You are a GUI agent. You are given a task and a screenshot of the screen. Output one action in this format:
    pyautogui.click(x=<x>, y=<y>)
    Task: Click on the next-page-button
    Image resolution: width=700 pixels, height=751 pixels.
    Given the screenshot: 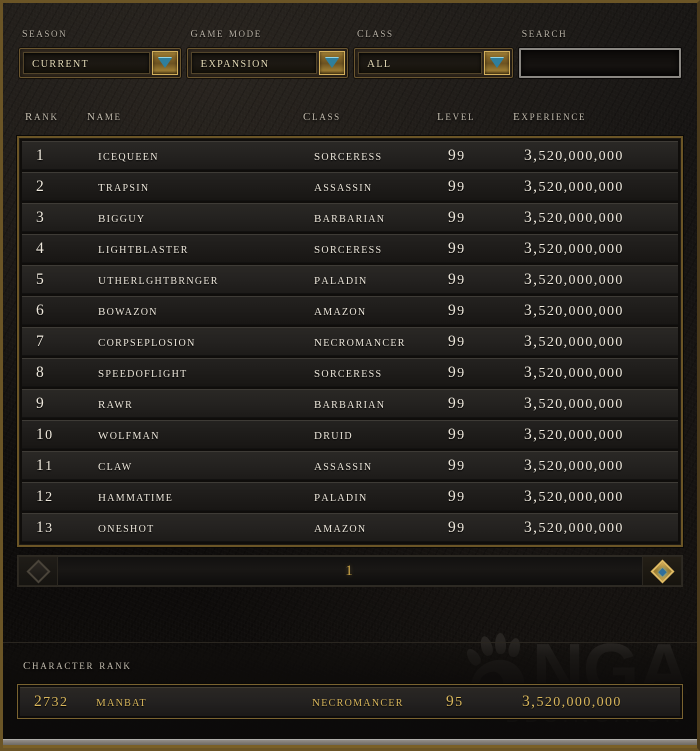 What is the action you would take?
    pyautogui.click(x=662, y=571)
    